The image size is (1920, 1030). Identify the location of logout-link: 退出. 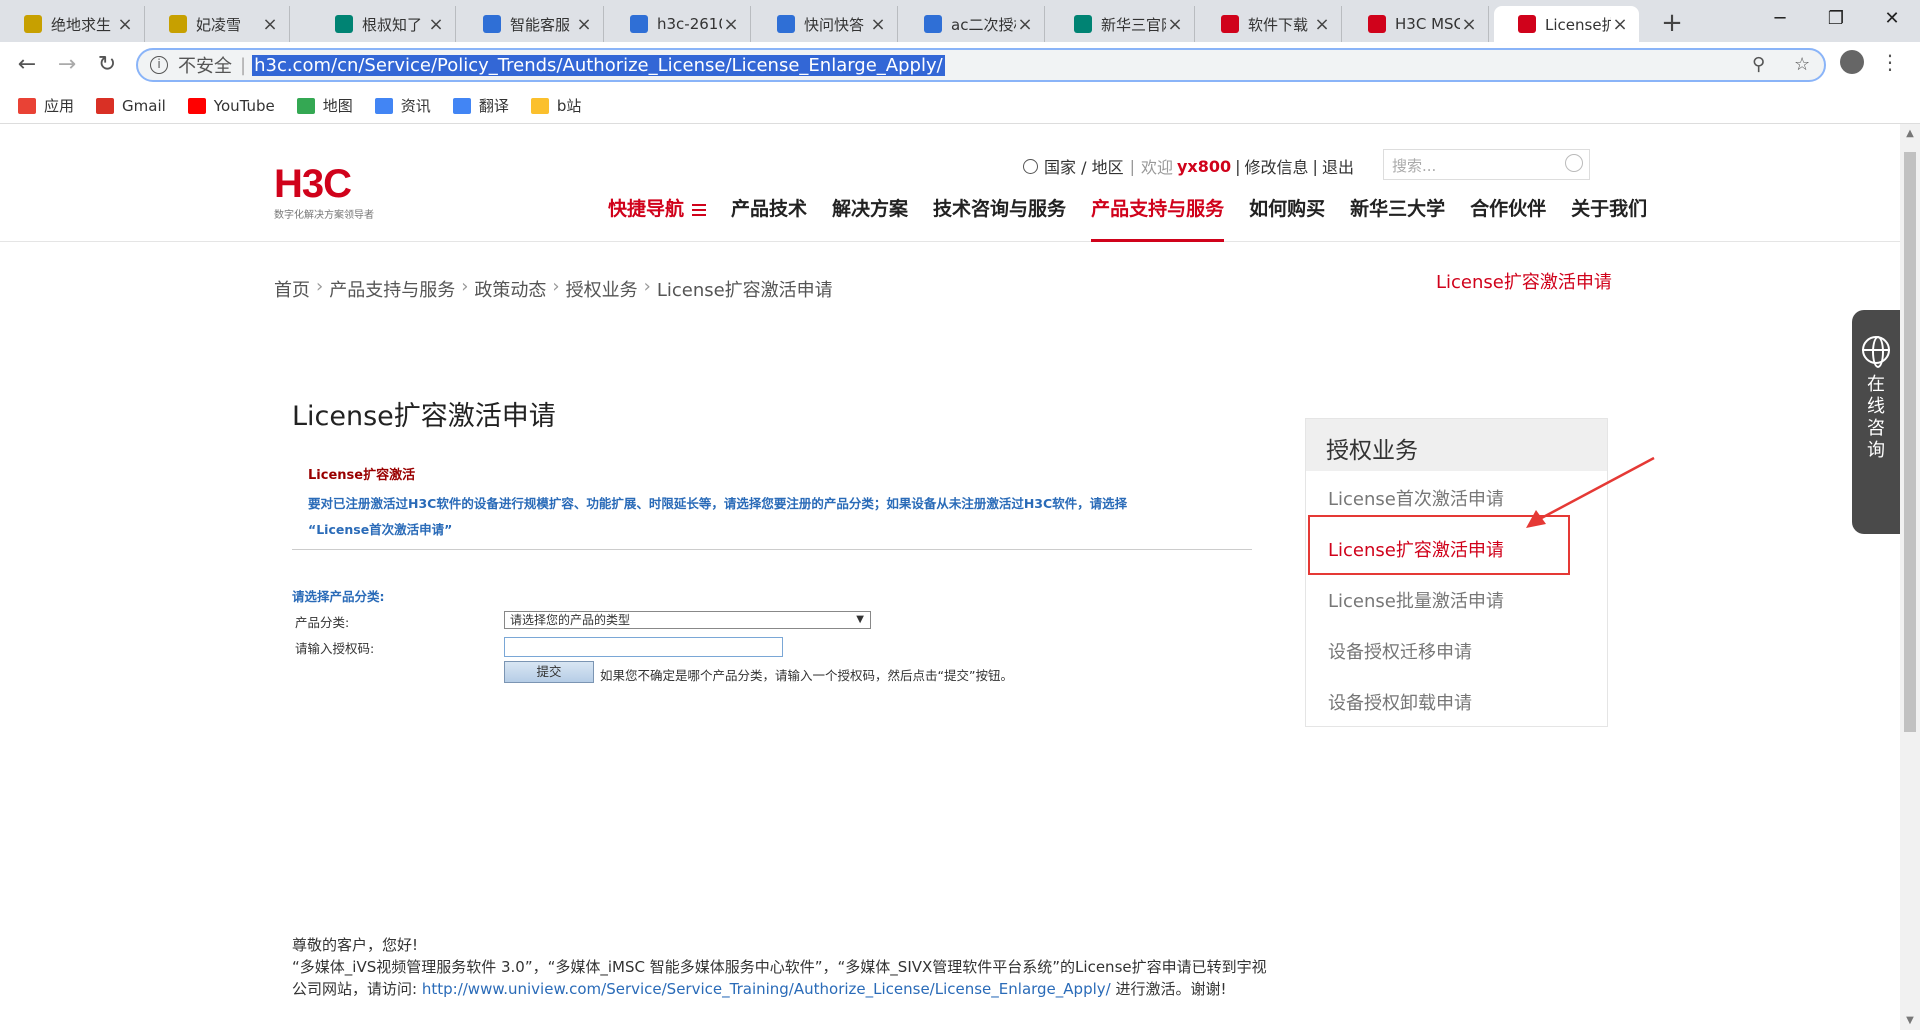
(1338, 166).